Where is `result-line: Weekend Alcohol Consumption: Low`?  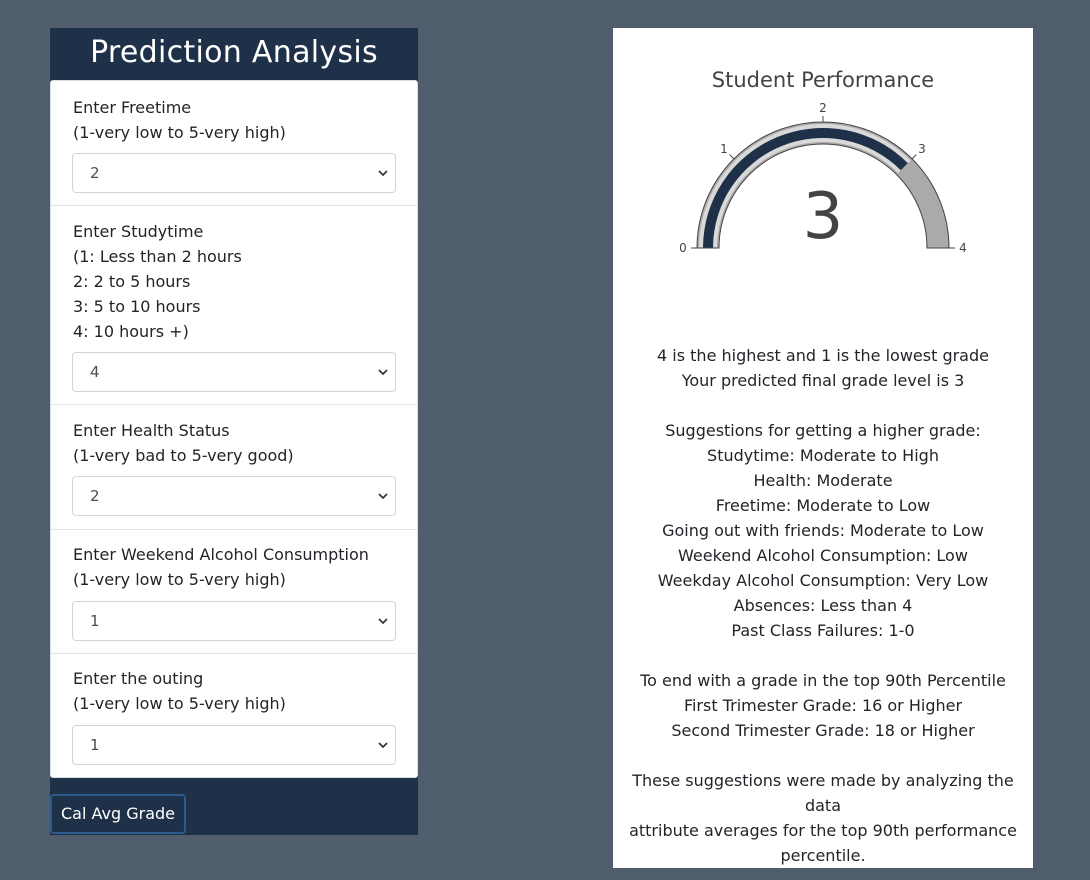
result-line: Weekend Alcohol Consumption: Low is located at coordinates (823, 555).